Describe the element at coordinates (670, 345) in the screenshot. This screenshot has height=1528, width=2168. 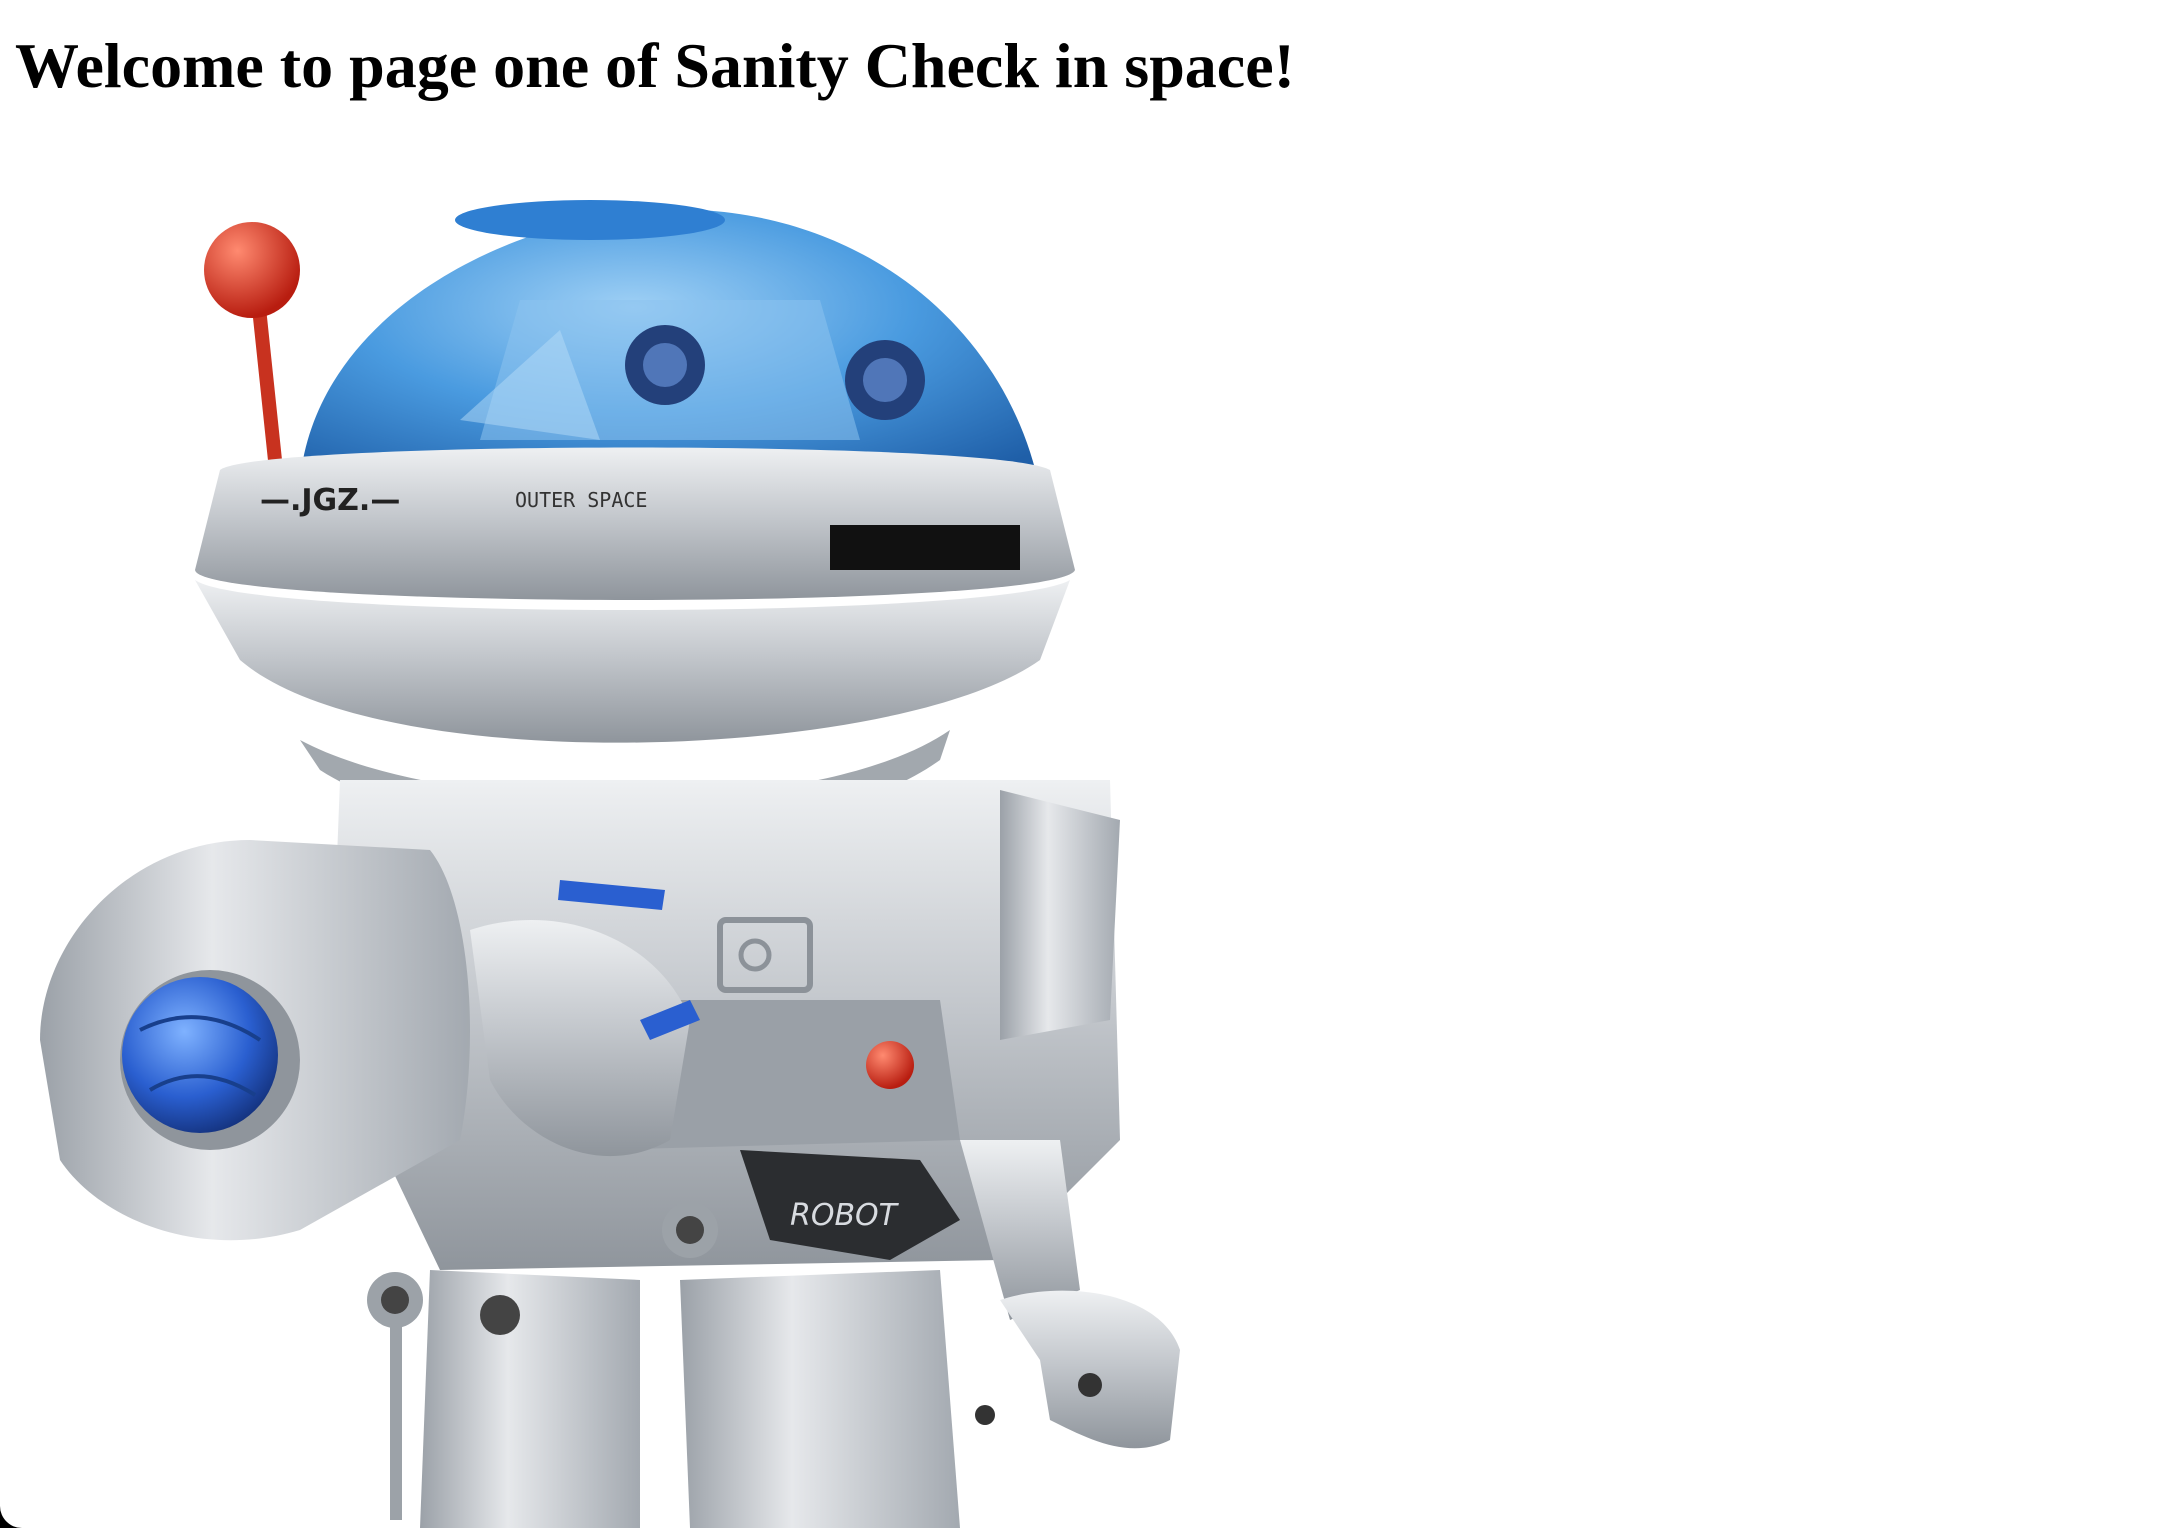
I see `dome-head` at that location.